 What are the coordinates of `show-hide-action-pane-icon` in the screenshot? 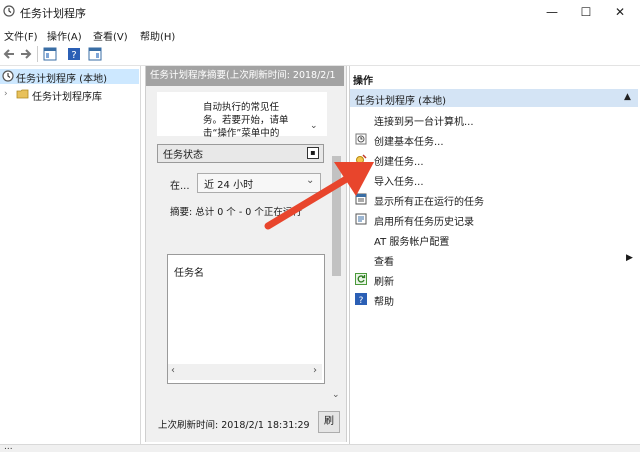 It's located at (95, 54).